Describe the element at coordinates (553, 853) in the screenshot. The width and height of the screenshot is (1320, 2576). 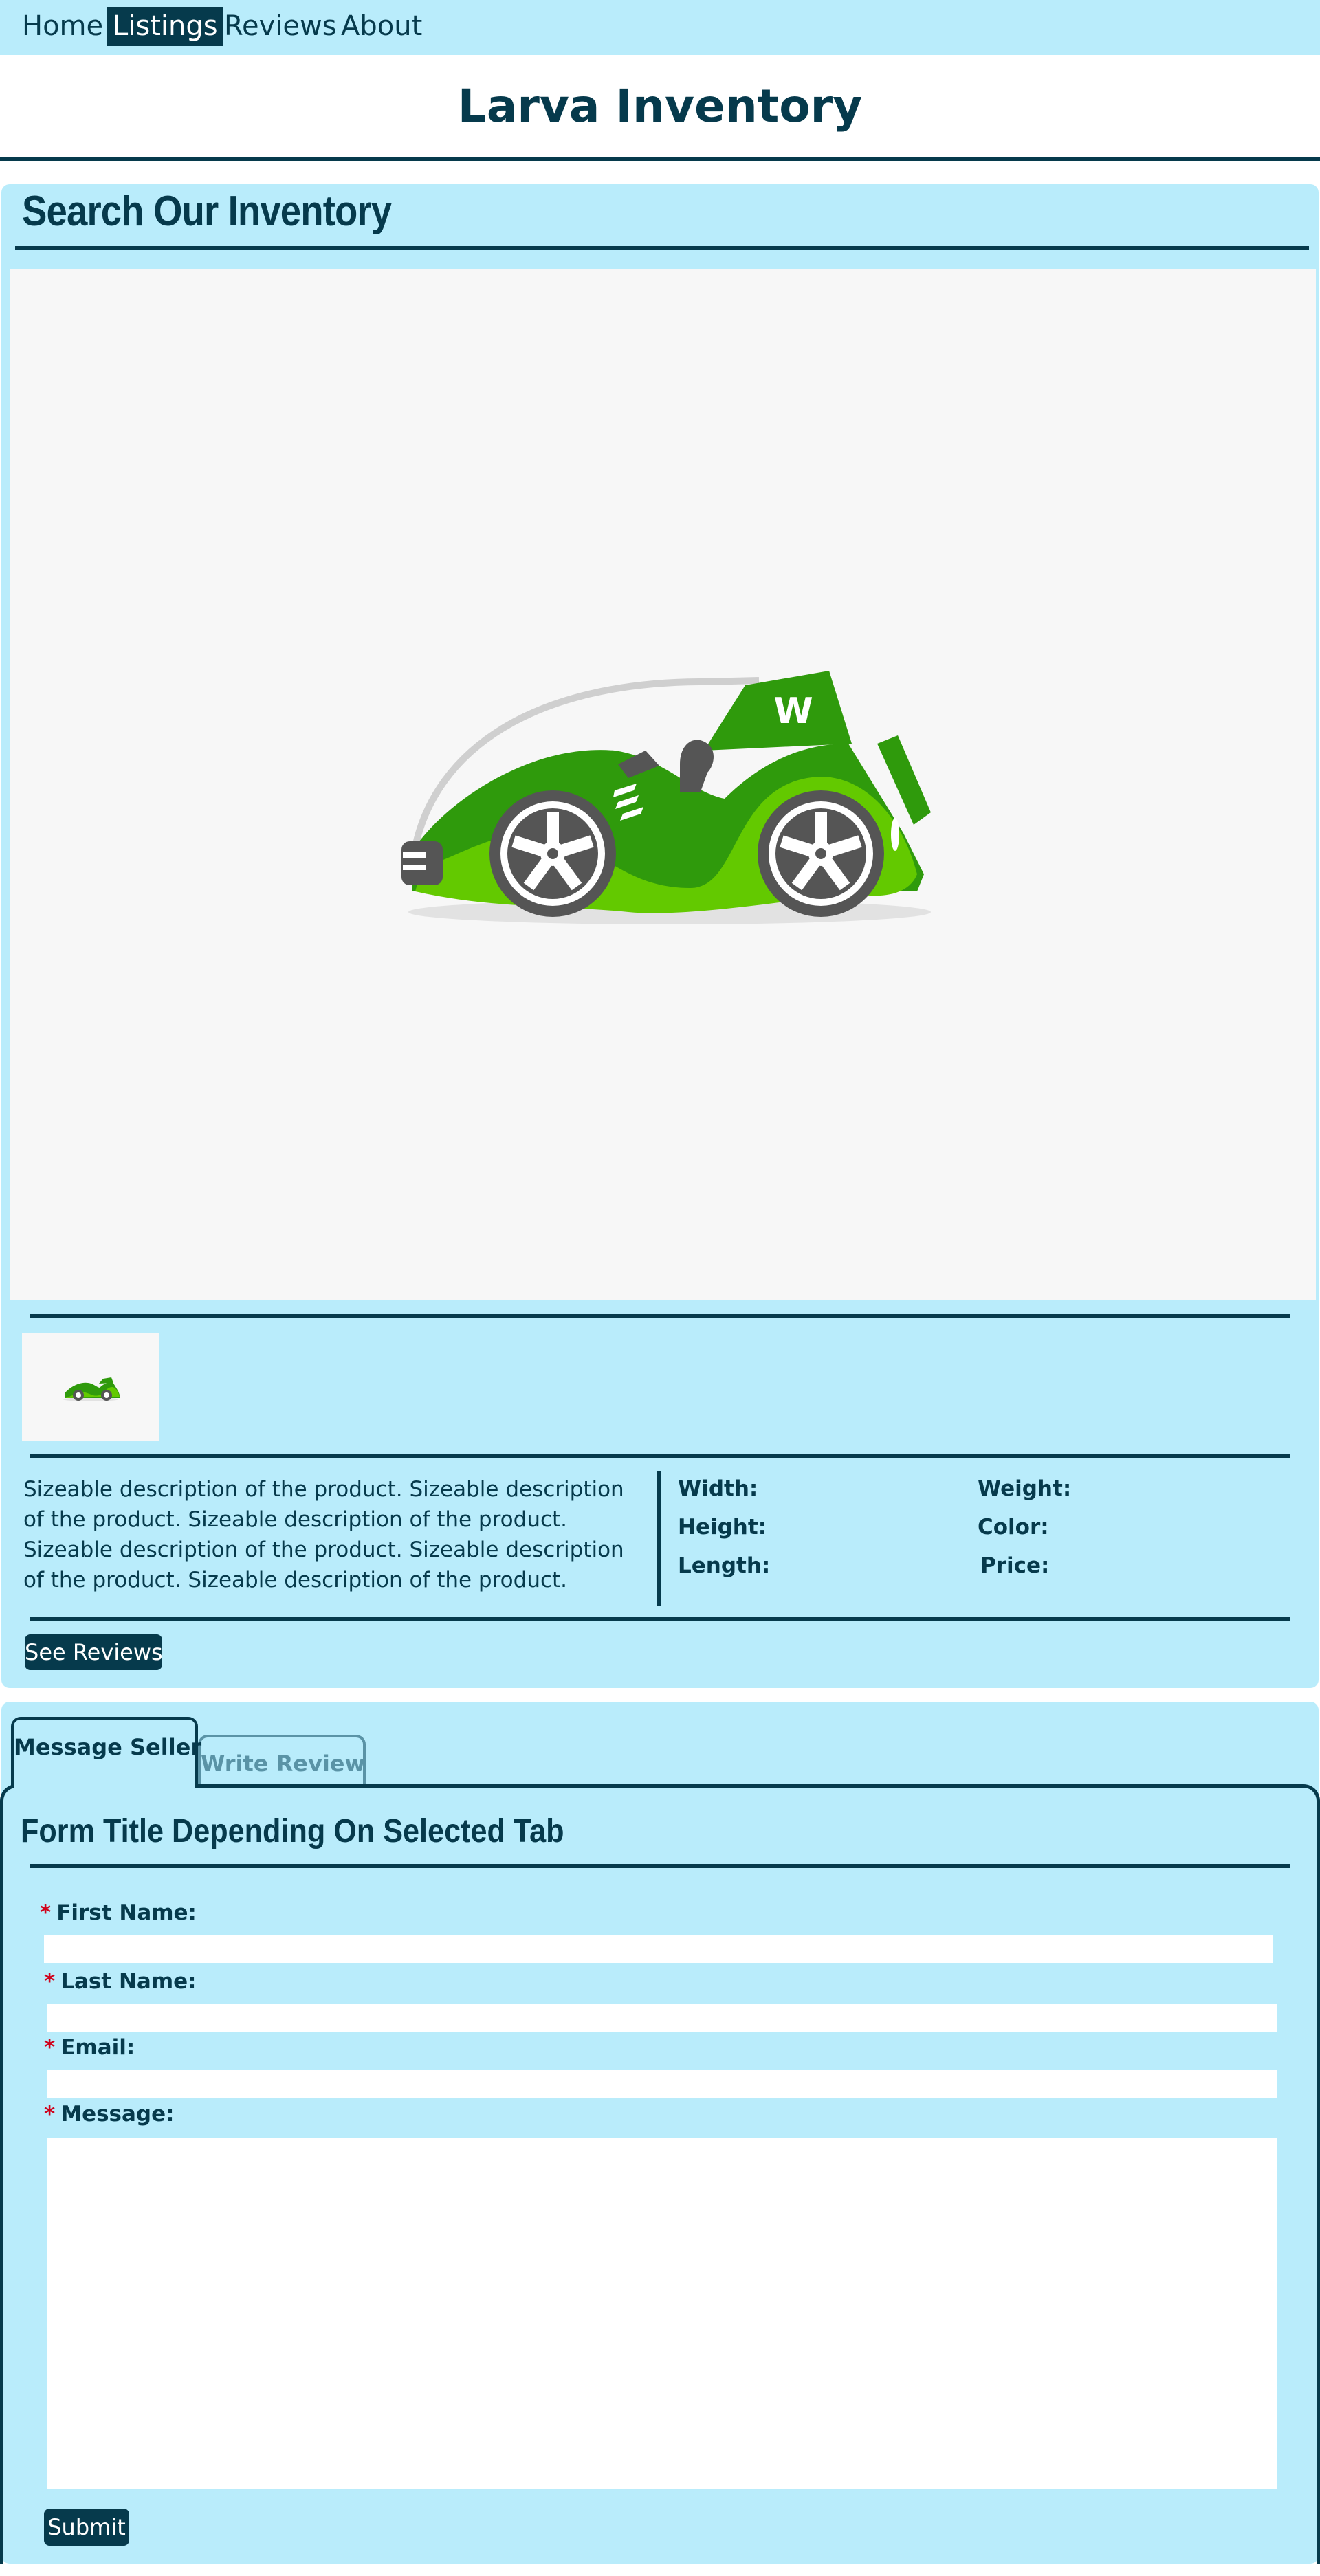
I see `front-wheel` at that location.